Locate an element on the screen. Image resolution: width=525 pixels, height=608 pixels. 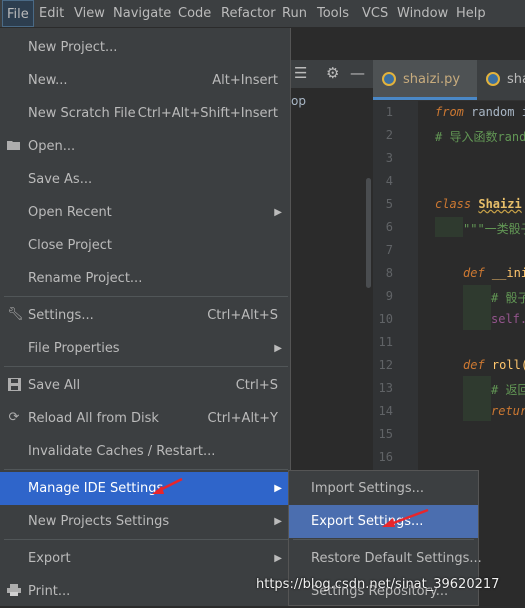
menu-item-close-project: Close Project is located at coordinates (145, 245).